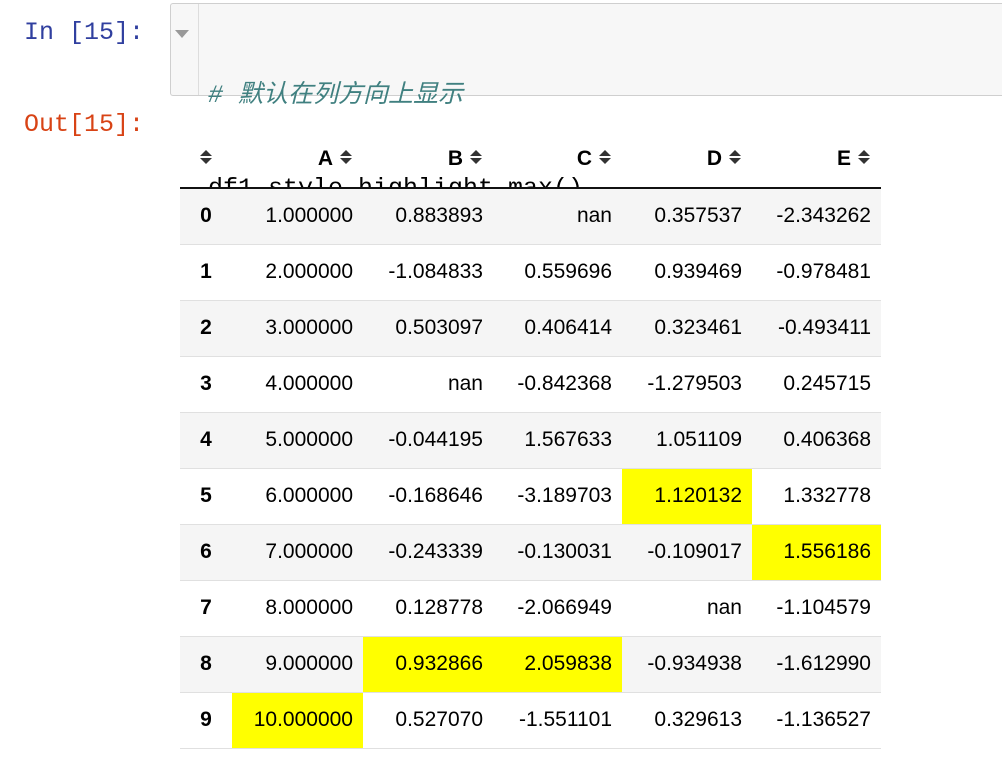 The height and width of the screenshot is (774, 1002). I want to click on table-cell: -0.842368, so click(557, 384).